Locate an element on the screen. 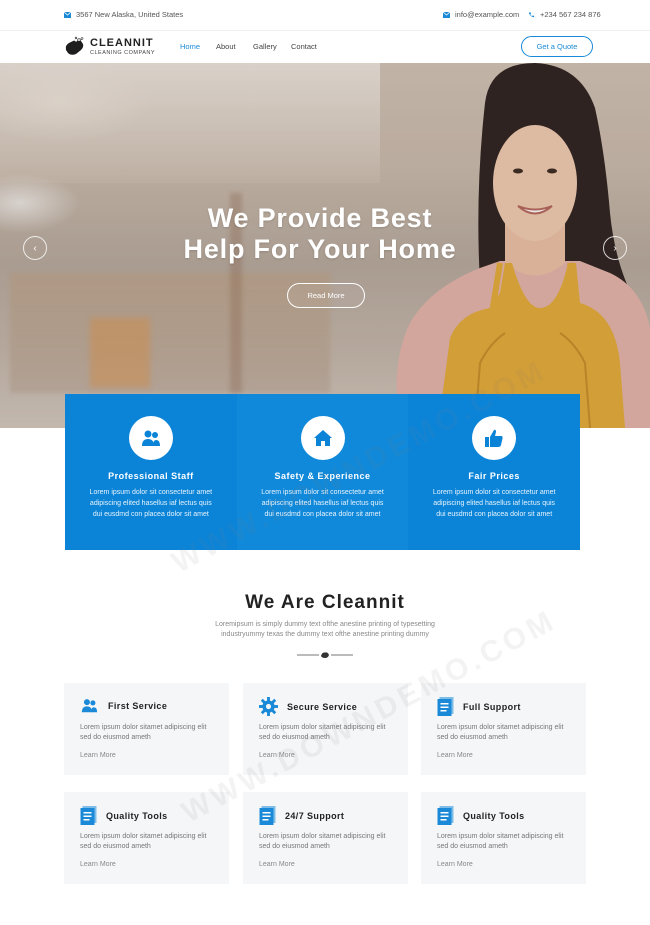 The height and width of the screenshot is (925, 650). phone-text: +234 567 234 876 is located at coordinates (570, 14).